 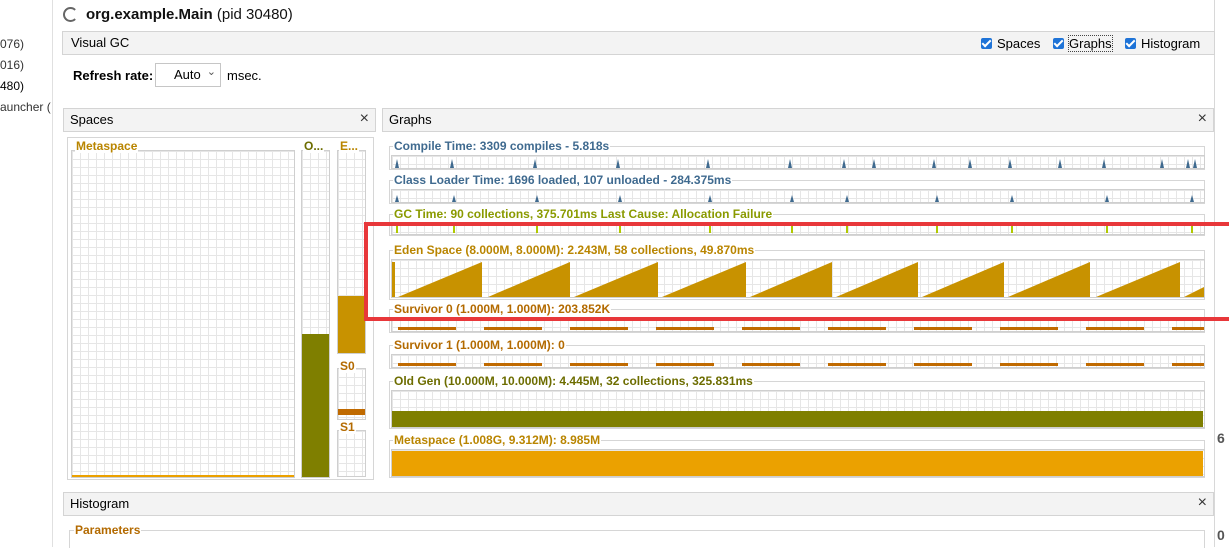 What do you see at coordinates (211, 72) in the screenshot?
I see `chevron-down-icon: ⌄` at bounding box center [211, 72].